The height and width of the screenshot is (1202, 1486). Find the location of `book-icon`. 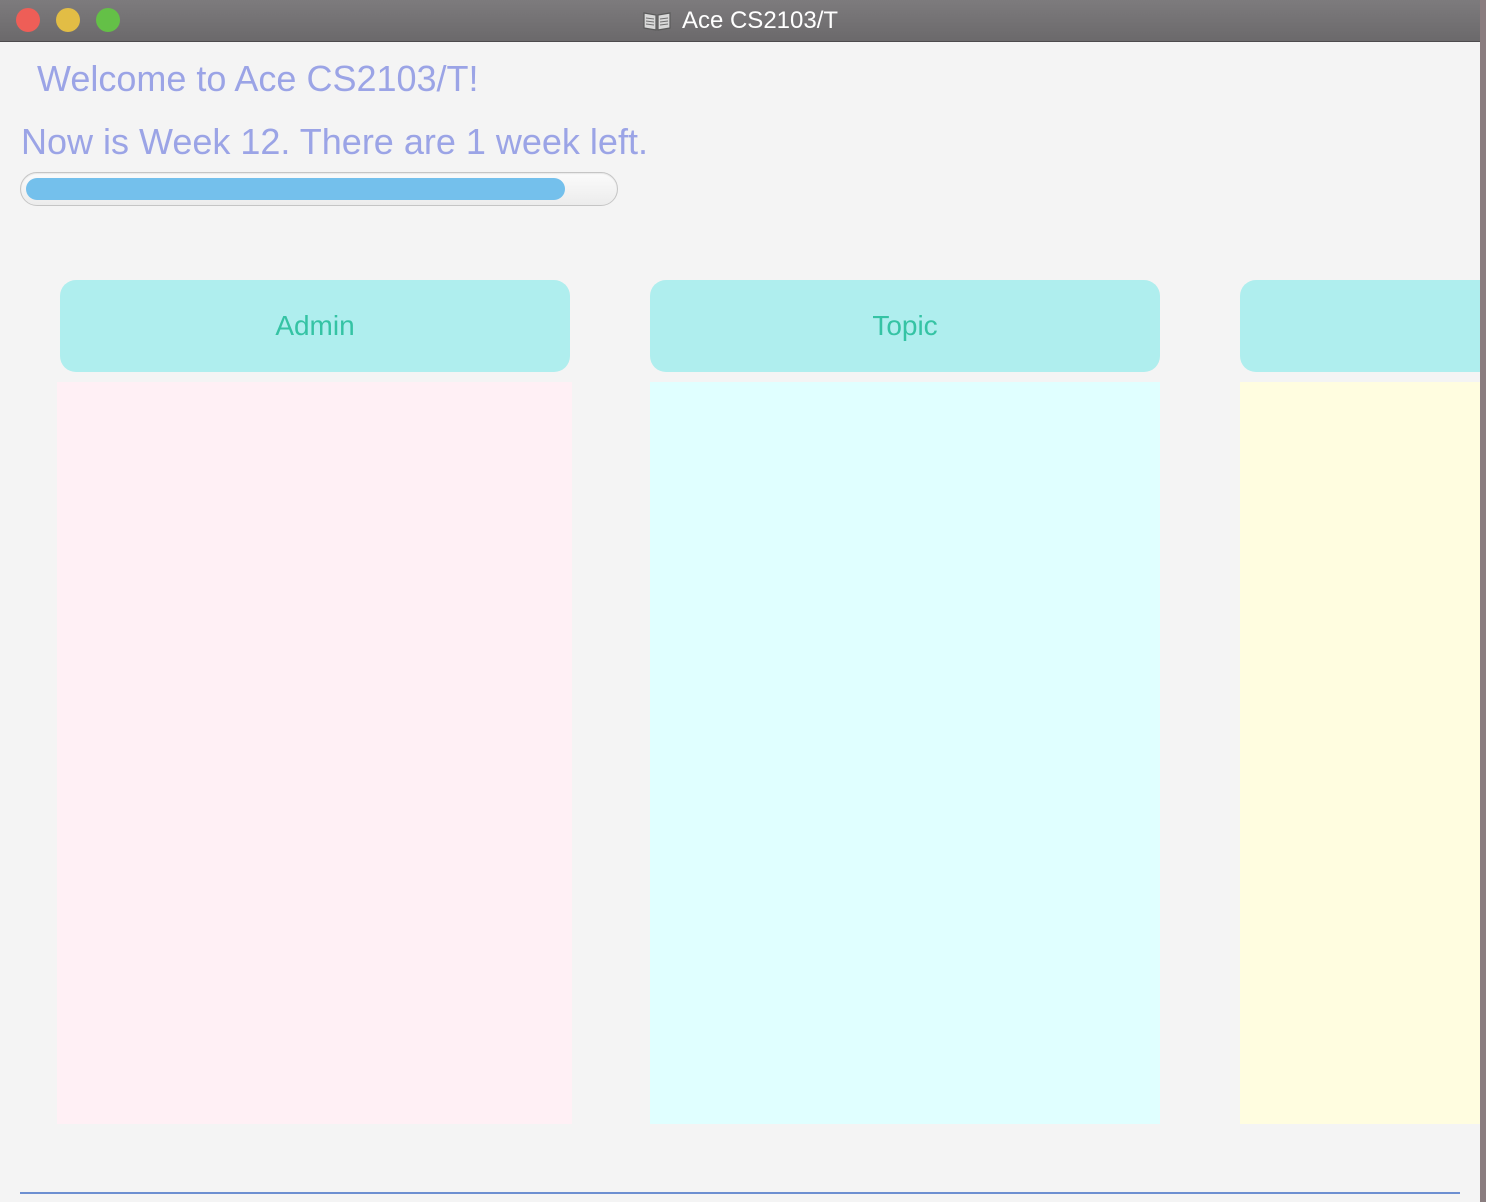

book-icon is located at coordinates (657, 21).